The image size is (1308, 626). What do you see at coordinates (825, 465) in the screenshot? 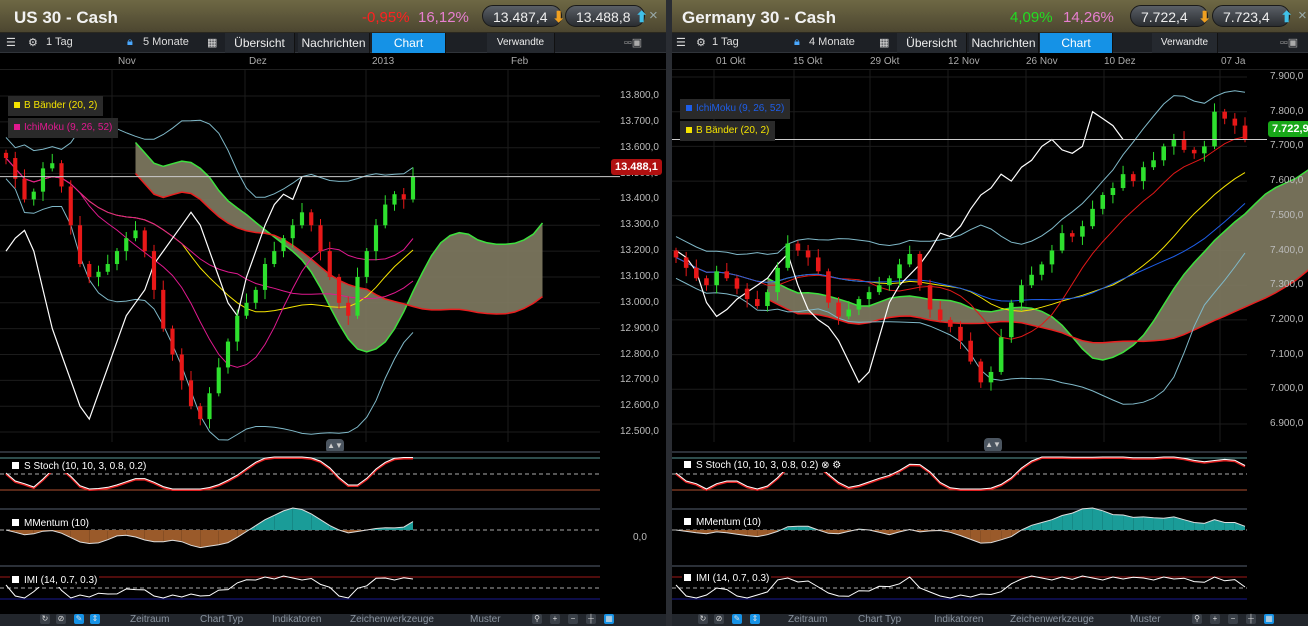
I see `remove-icon: ⊗` at bounding box center [825, 465].